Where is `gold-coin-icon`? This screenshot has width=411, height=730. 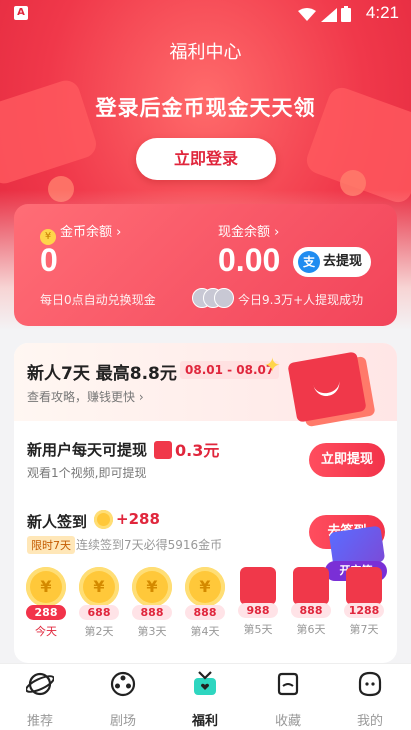 gold-coin-icon is located at coordinates (103, 519).